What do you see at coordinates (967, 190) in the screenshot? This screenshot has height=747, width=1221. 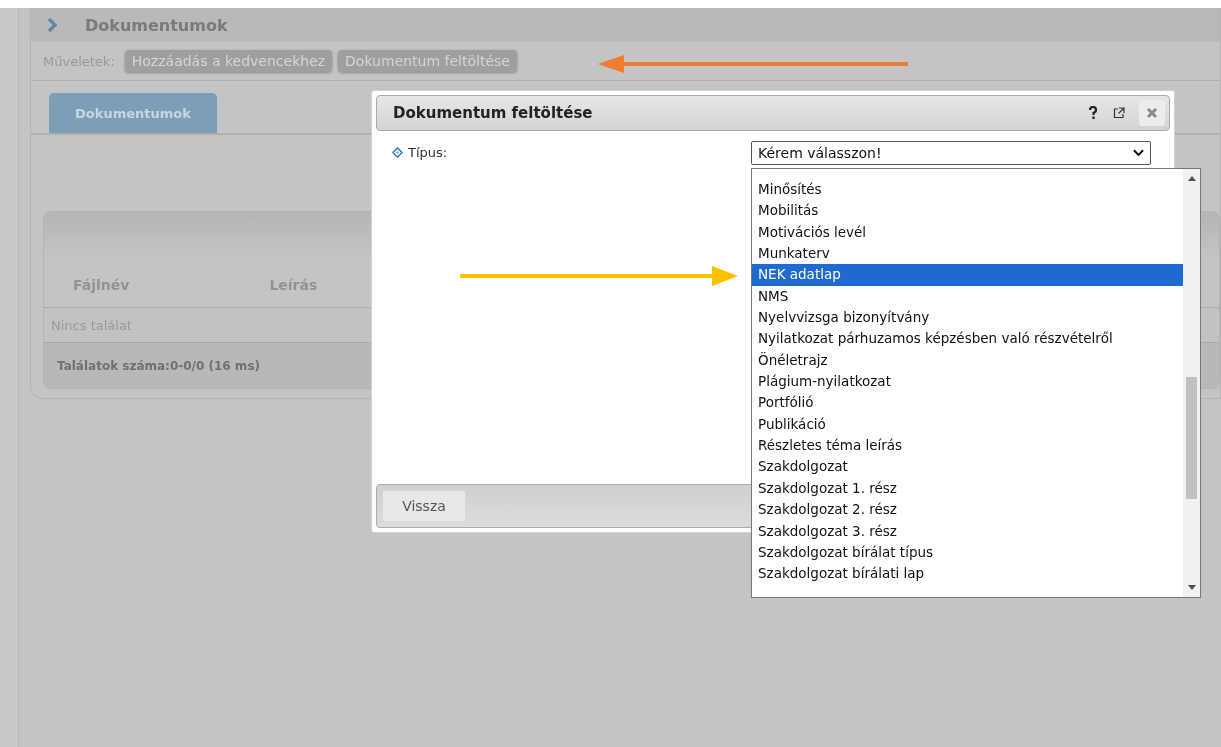 I see `dropdown-option: Minősítés` at bounding box center [967, 190].